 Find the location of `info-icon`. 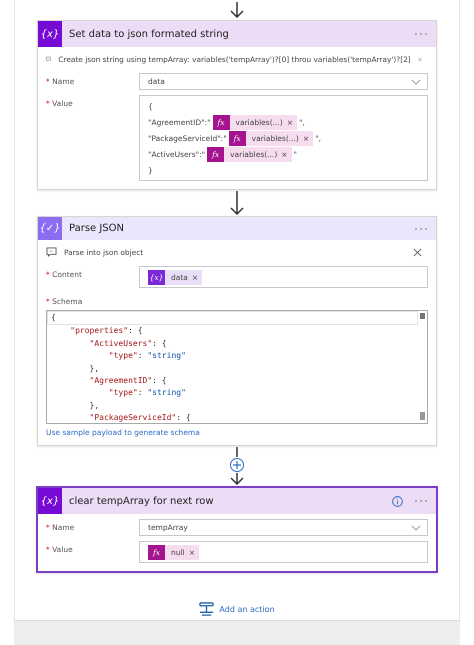

info-icon is located at coordinates (397, 501).